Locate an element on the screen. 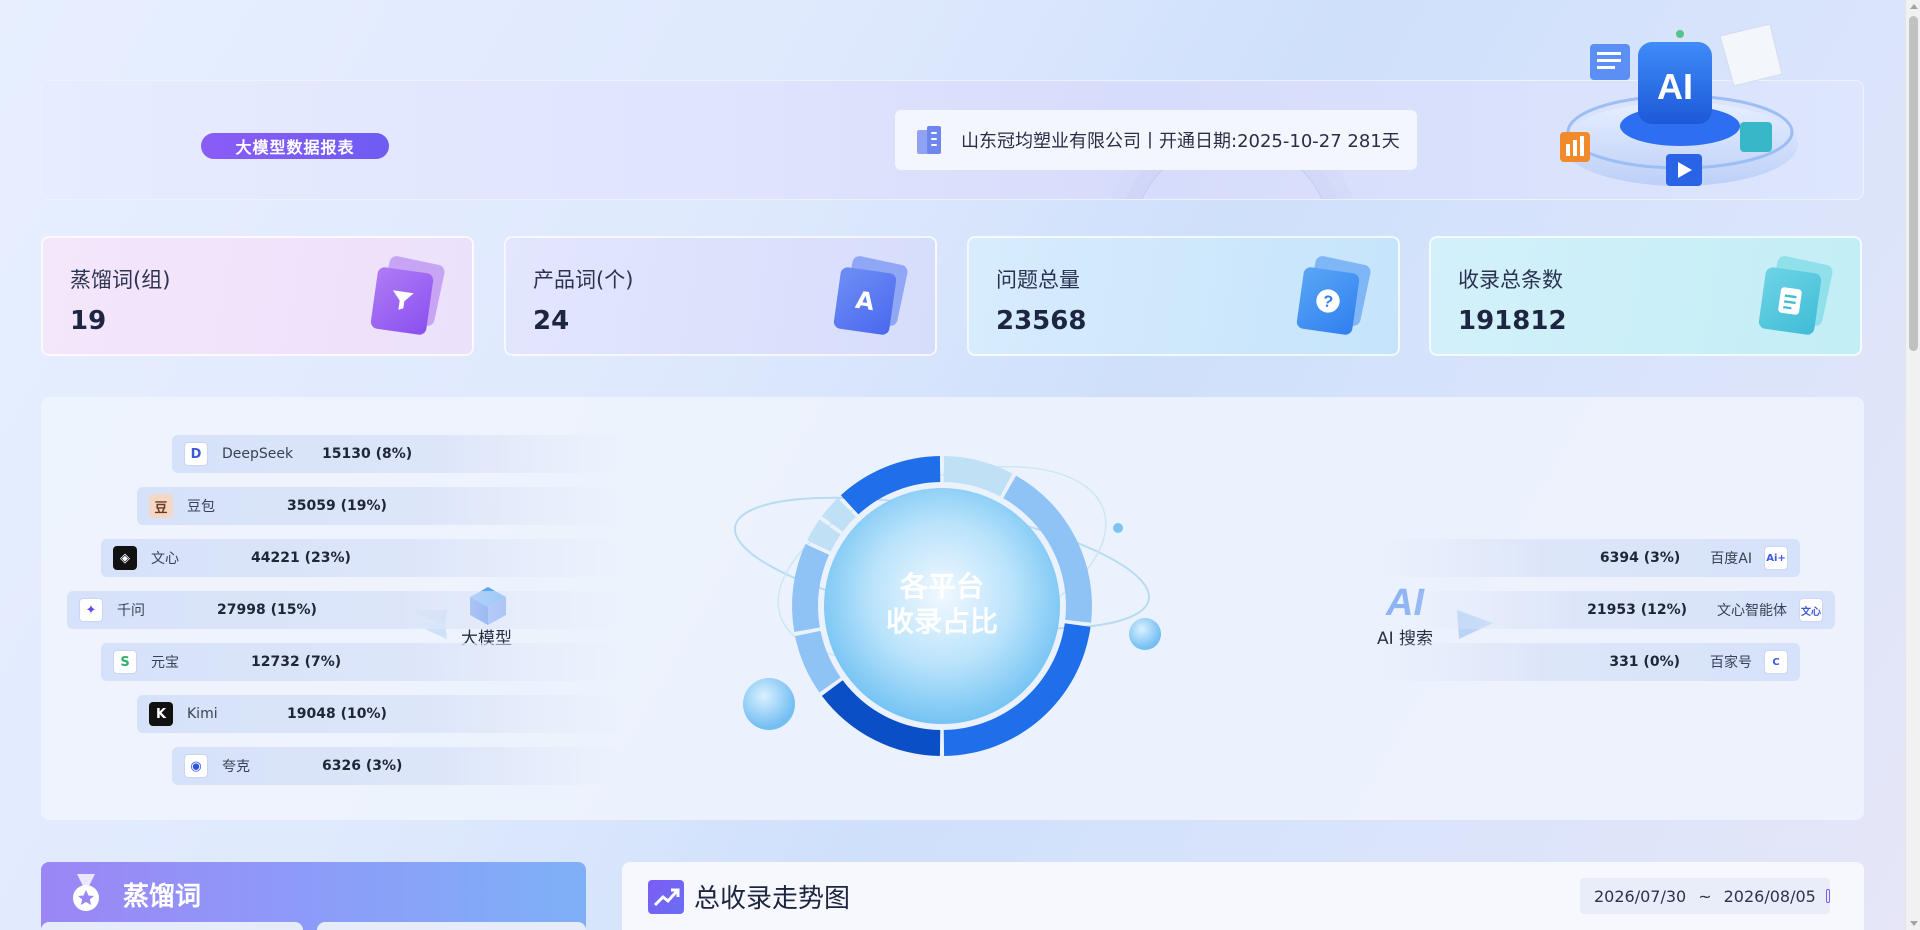  platform-row-1: 豆豆包 35059 (19%) is located at coordinates (379, 506).